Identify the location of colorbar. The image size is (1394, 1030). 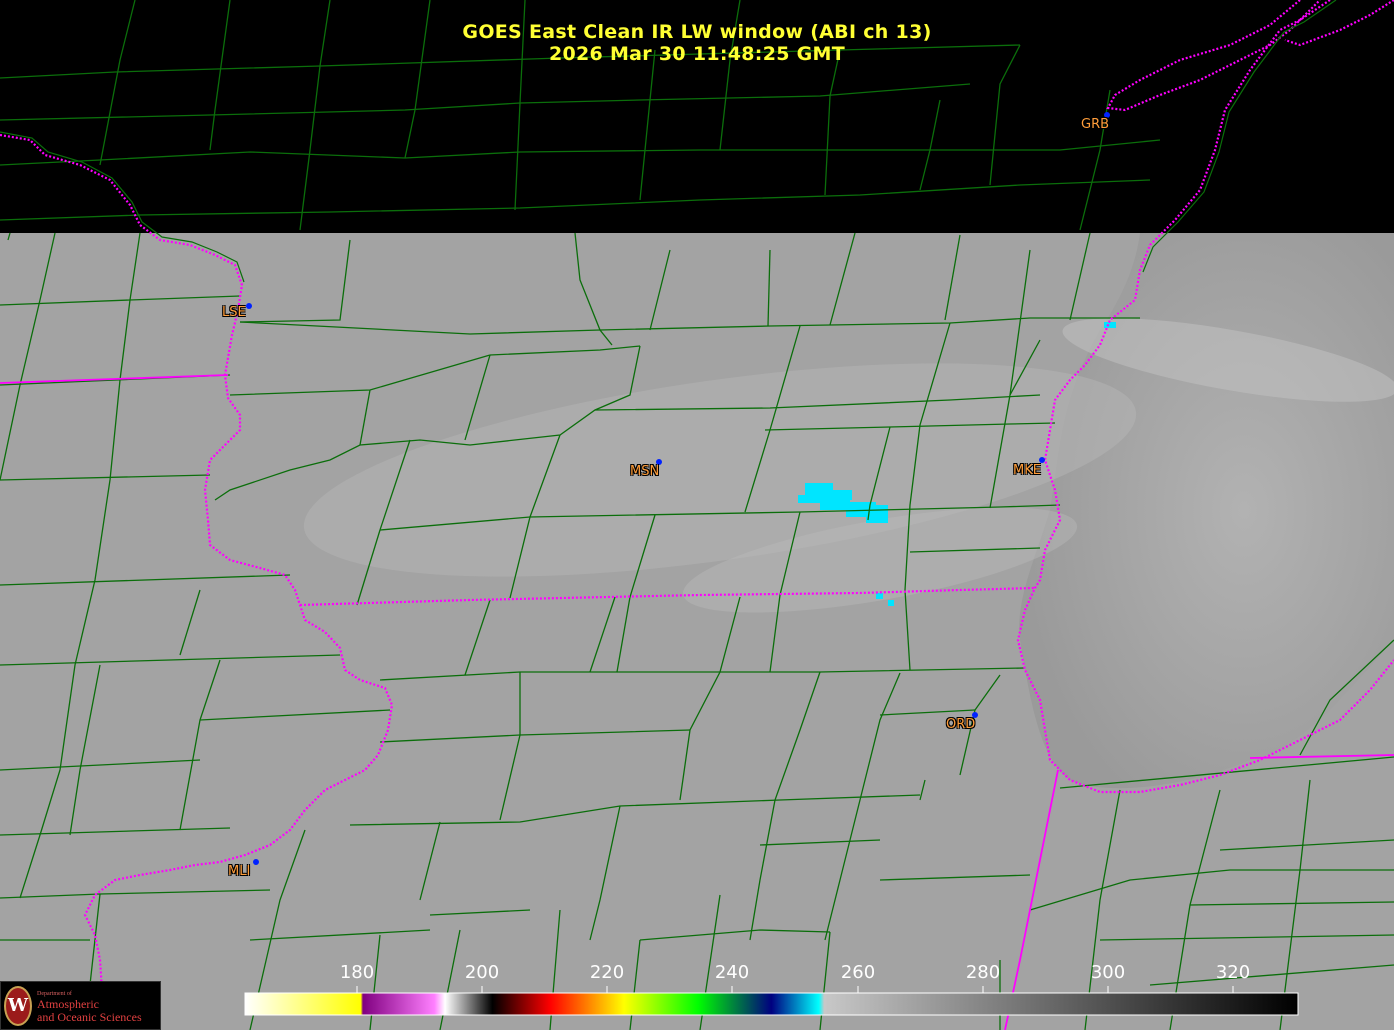
(771, 1004).